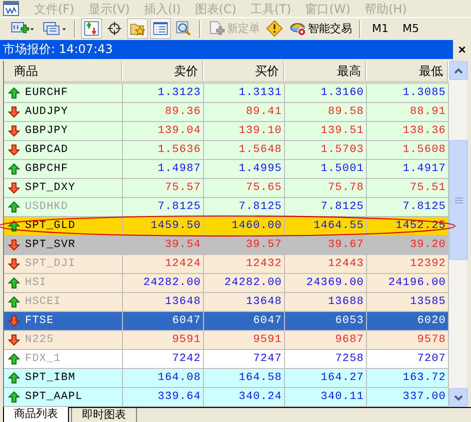 This screenshot has width=471, height=422. I want to click on symbol-name: SPT_GLD, so click(50, 226).